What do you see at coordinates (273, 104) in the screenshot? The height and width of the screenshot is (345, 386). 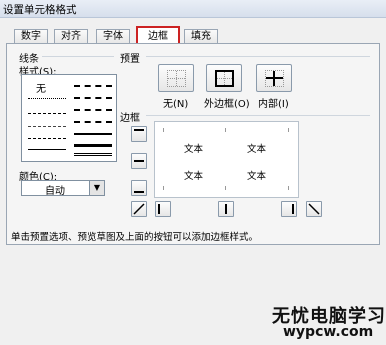 I see `preset-inside-label: 内部(I)` at bounding box center [273, 104].